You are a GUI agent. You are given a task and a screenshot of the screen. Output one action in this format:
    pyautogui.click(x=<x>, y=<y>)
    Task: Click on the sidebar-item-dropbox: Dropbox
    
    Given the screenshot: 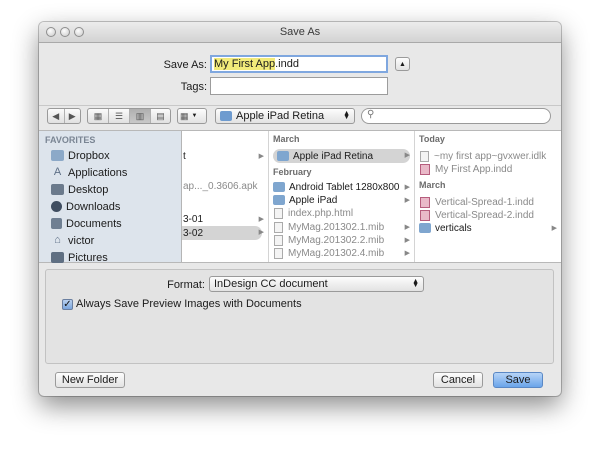 What is the action you would take?
    pyautogui.click(x=80, y=155)
    